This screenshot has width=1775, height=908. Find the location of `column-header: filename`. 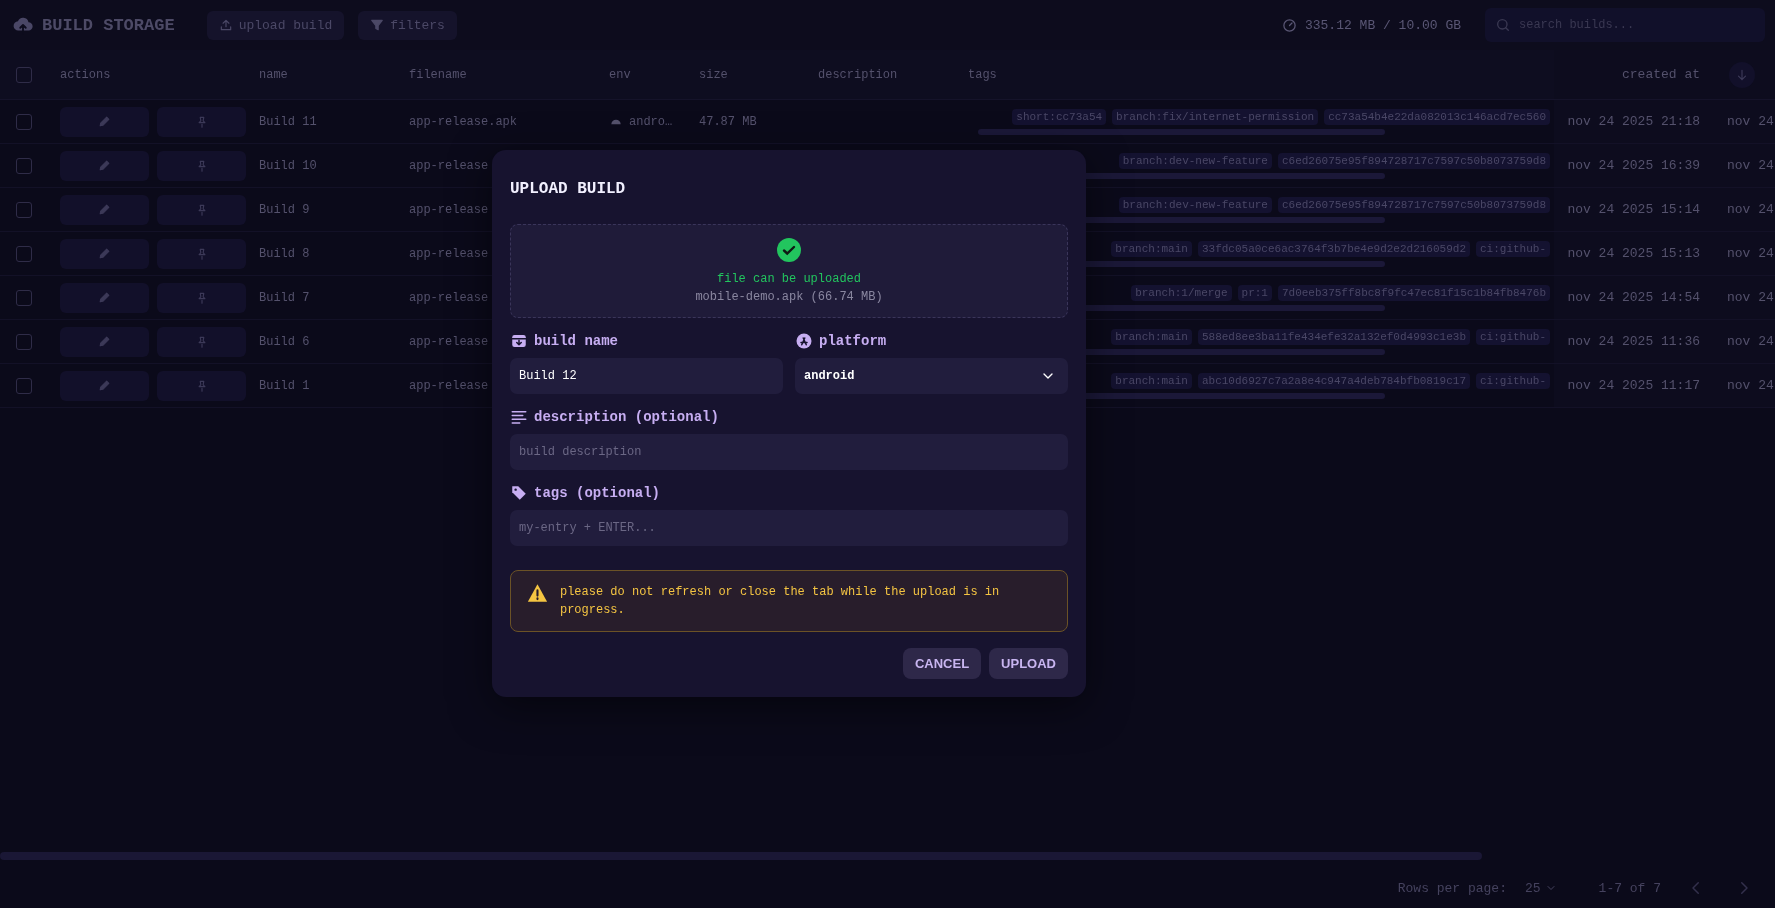

column-header: filename is located at coordinates (438, 74).